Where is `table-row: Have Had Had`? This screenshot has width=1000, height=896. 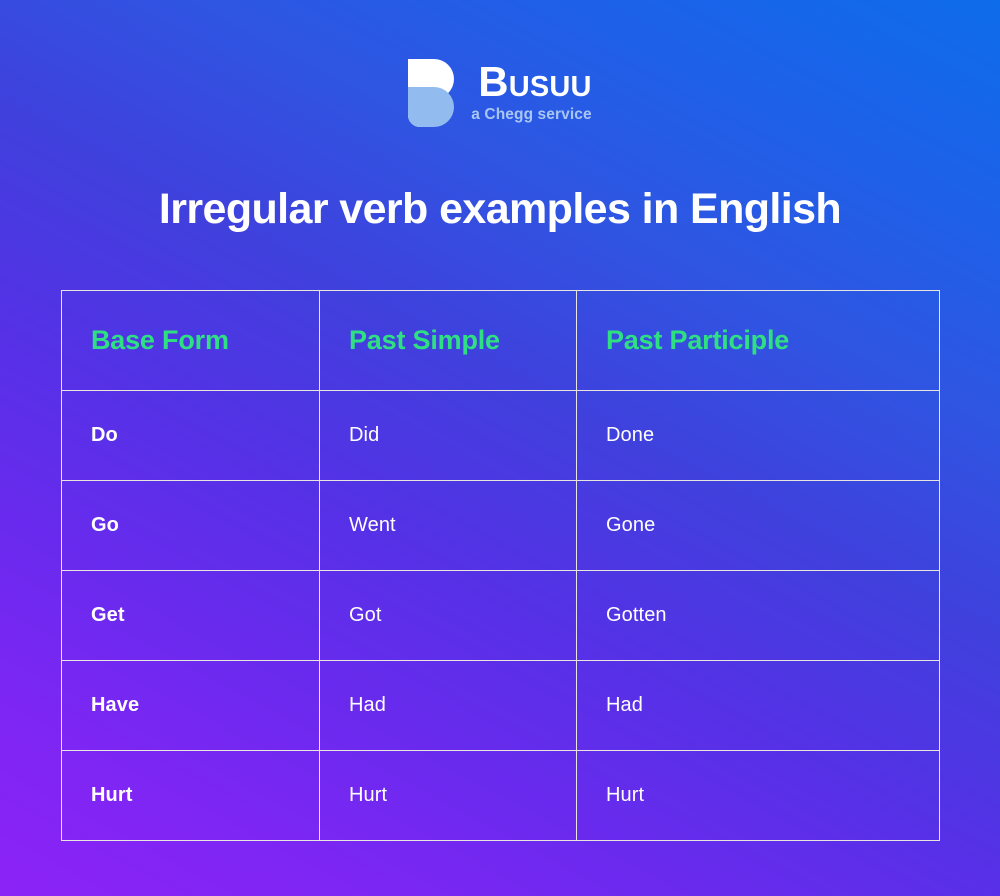 table-row: Have Had Had is located at coordinates (500, 705).